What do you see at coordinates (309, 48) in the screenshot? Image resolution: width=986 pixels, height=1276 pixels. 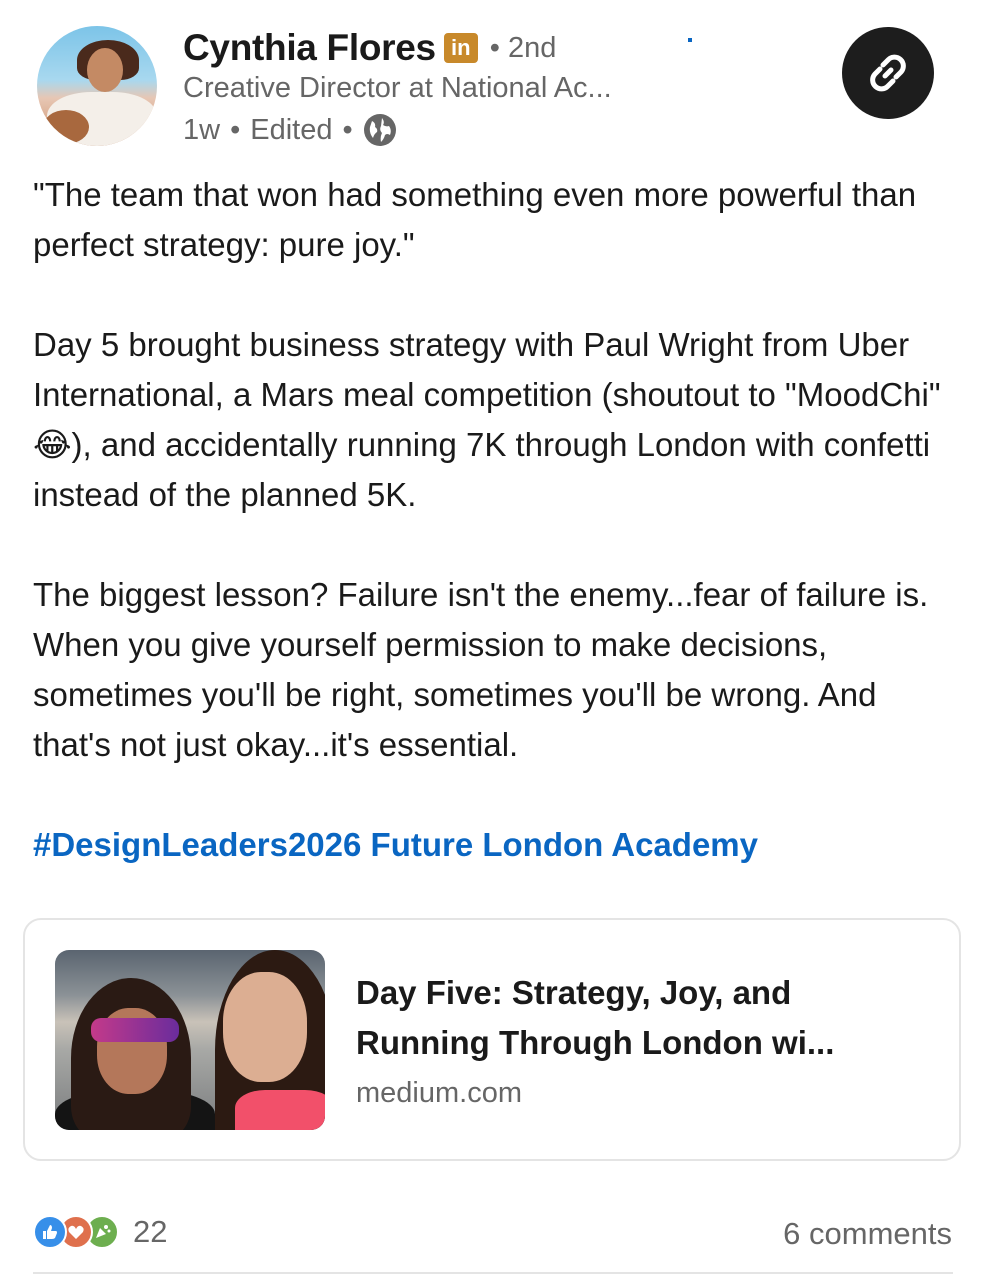 I see `author-name: Cynthia Flores` at bounding box center [309, 48].